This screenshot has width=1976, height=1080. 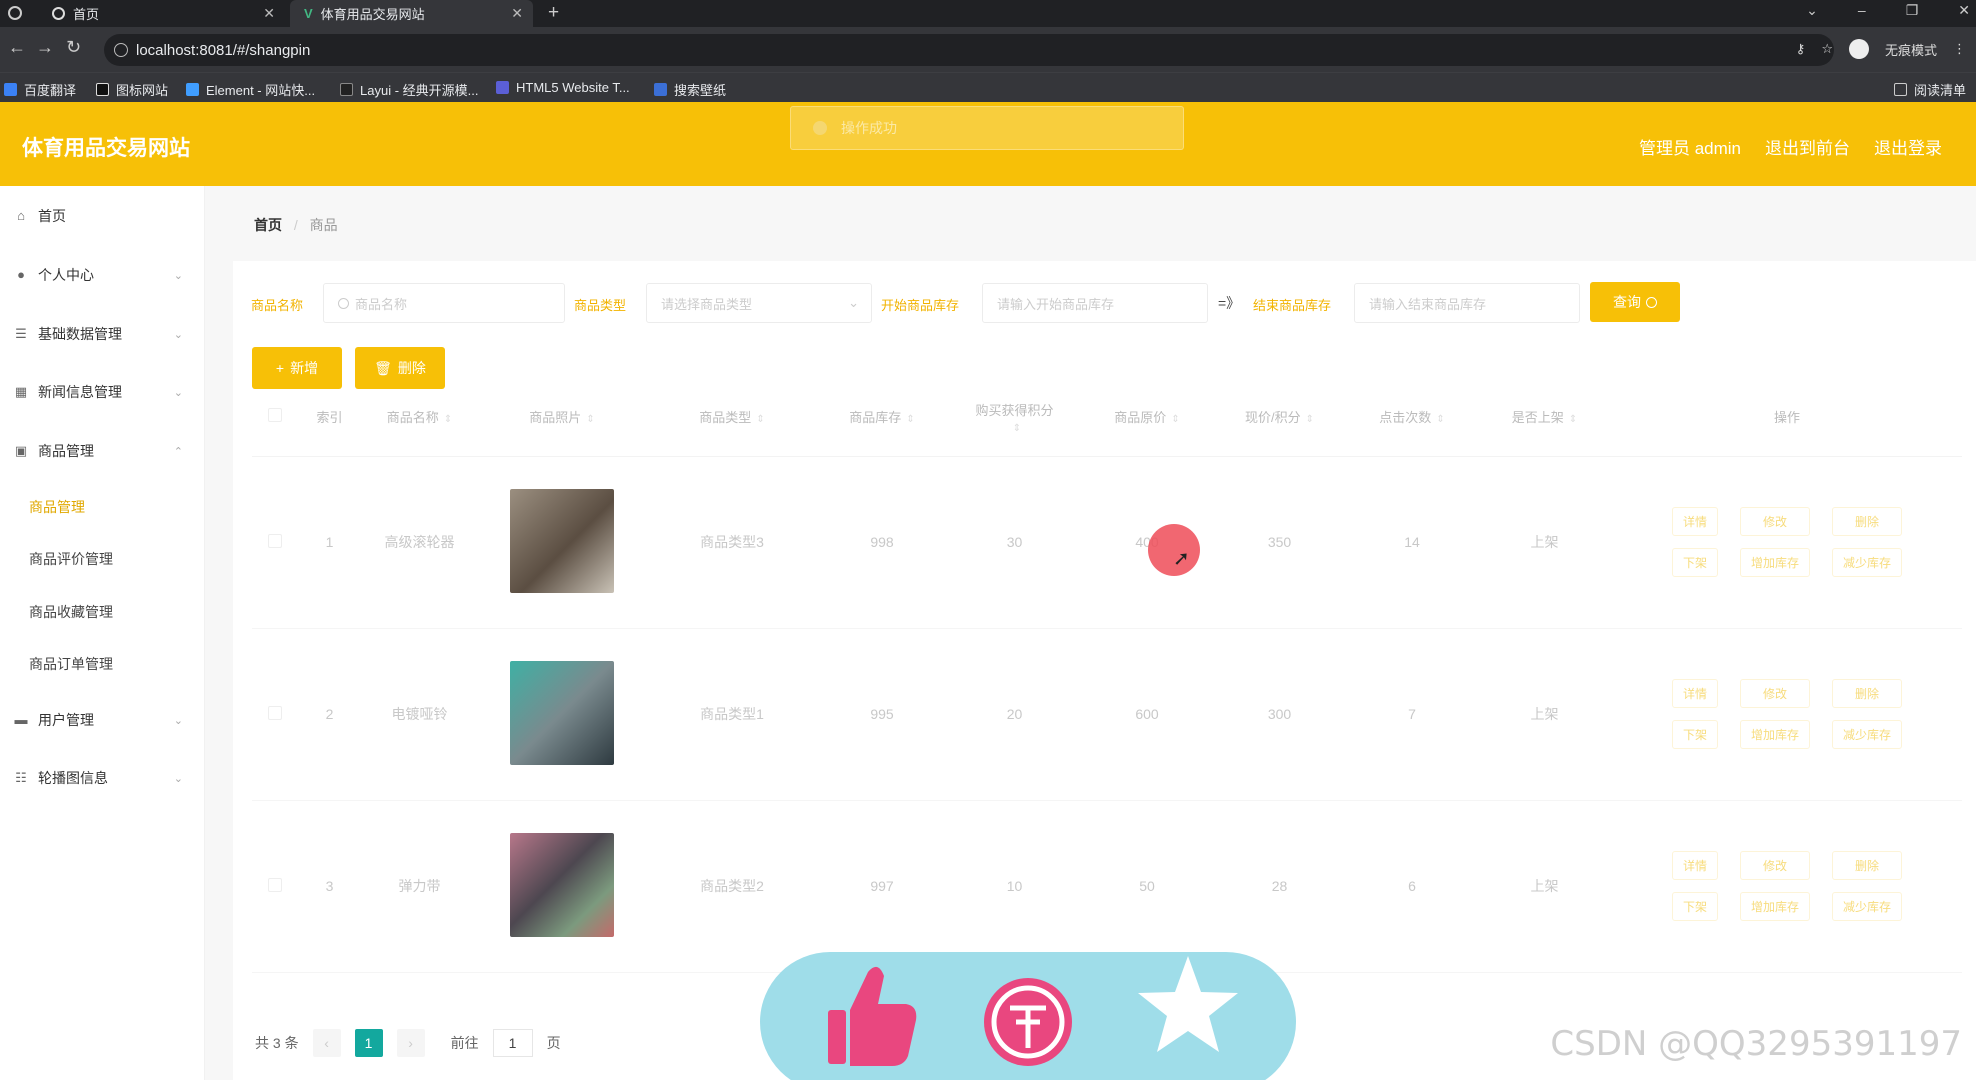 I want to click on col-header-clicks: 点击次数 ⇕, so click(x=1412, y=417).